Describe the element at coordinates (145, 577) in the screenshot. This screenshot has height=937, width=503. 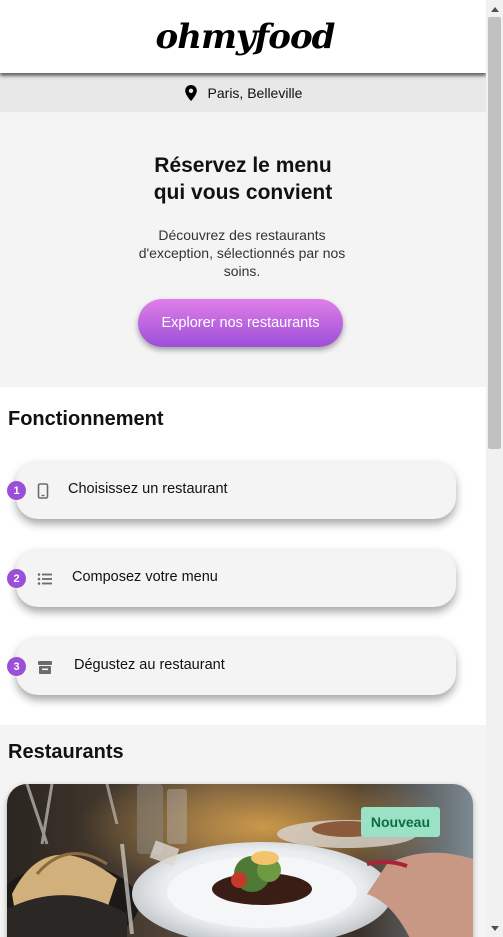
I see `step-label: Composez votre menu` at that location.